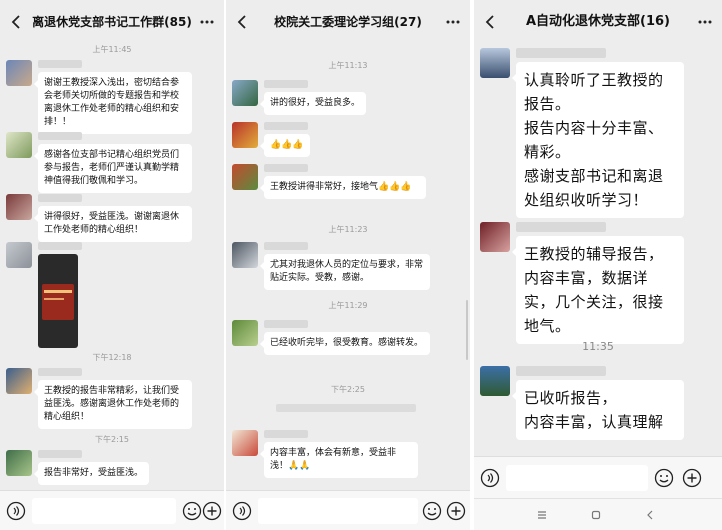  I want to click on message: 报告非常好，受益匪浅。, so click(78, 467).